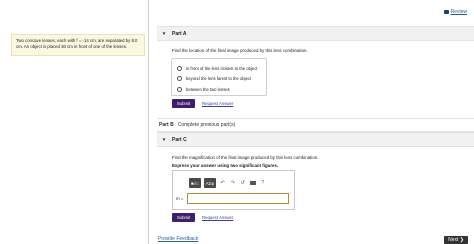  I want to click on review-link: Review, so click(455, 12).